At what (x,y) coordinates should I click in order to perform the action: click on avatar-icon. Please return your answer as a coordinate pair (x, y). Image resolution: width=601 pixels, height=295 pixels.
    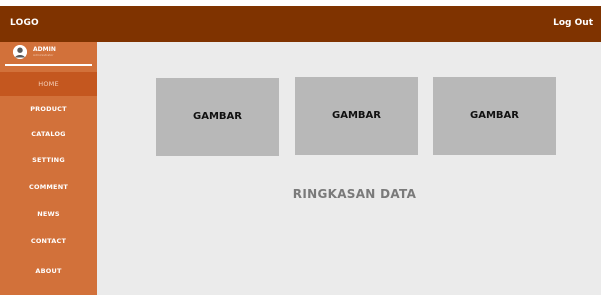
    Looking at the image, I should click on (20, 52).